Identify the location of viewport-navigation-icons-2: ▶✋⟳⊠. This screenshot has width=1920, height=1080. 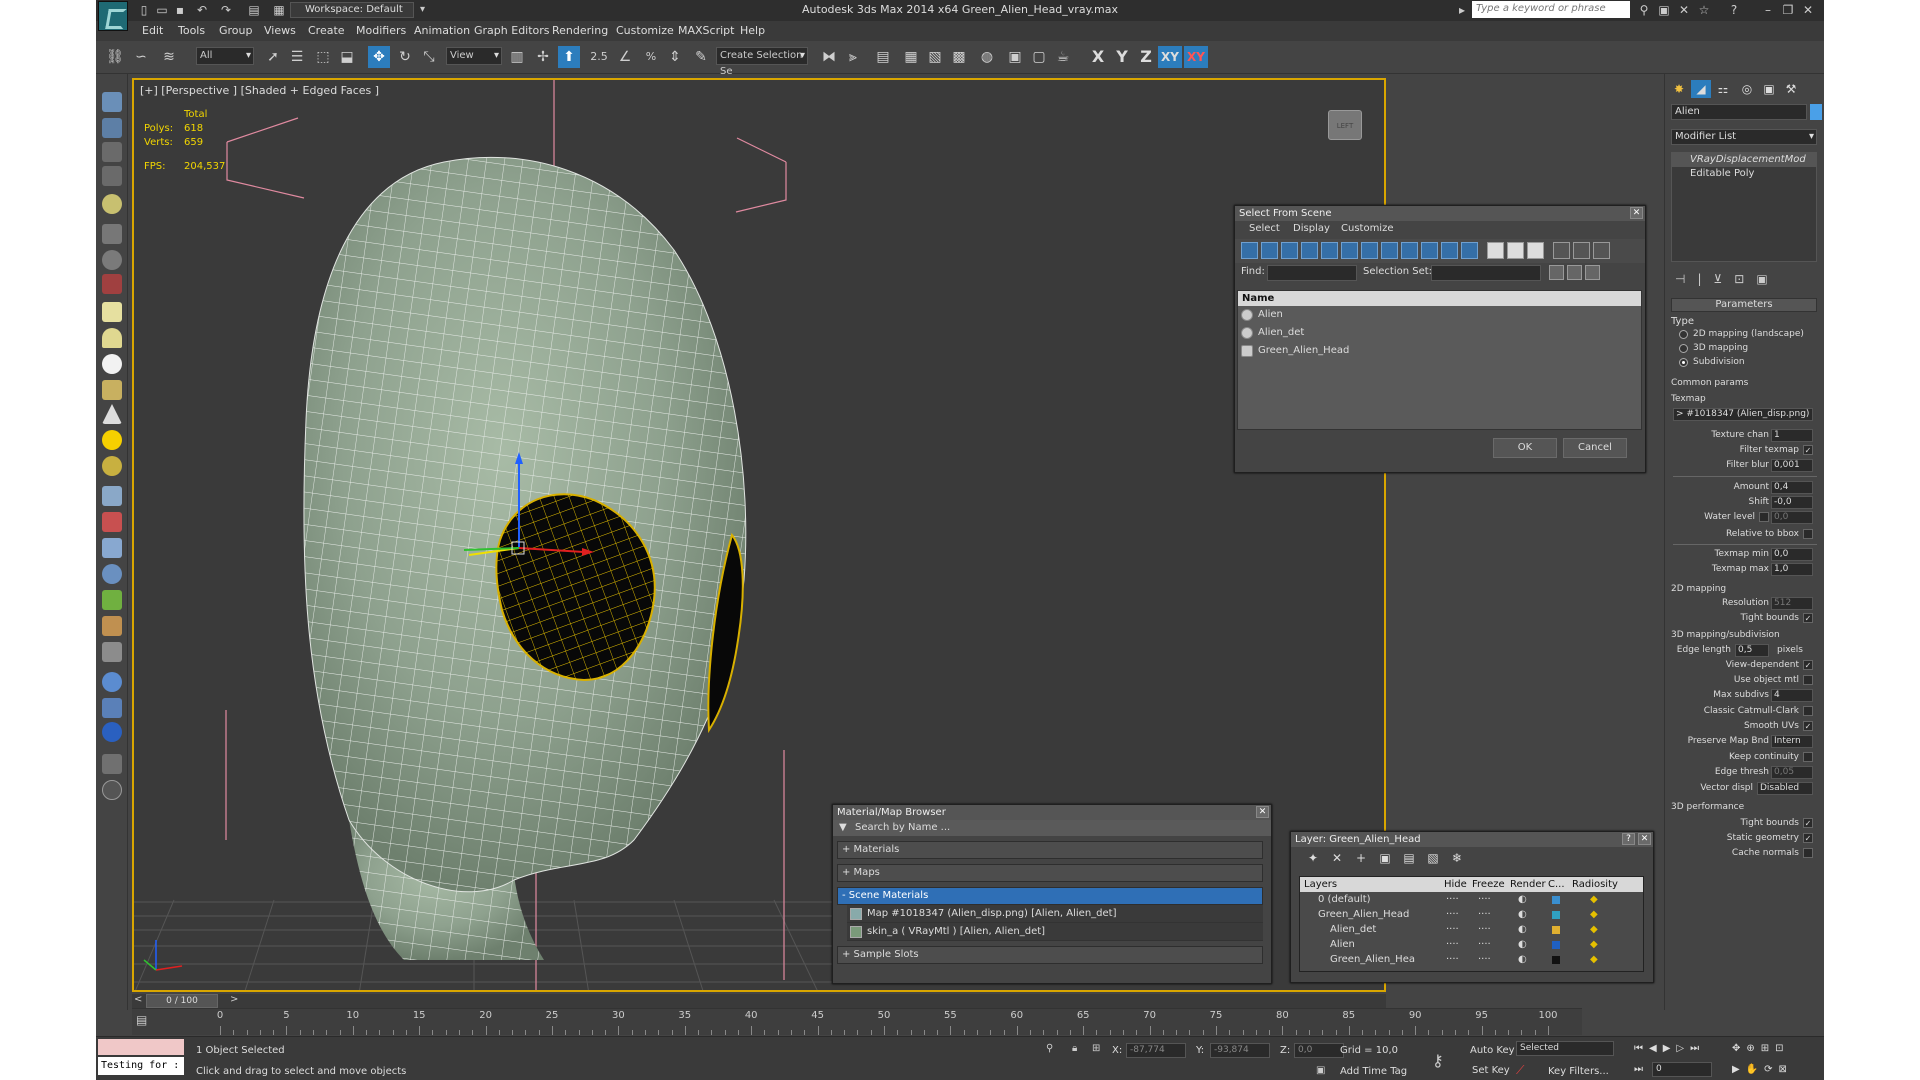
(1762, 1069).